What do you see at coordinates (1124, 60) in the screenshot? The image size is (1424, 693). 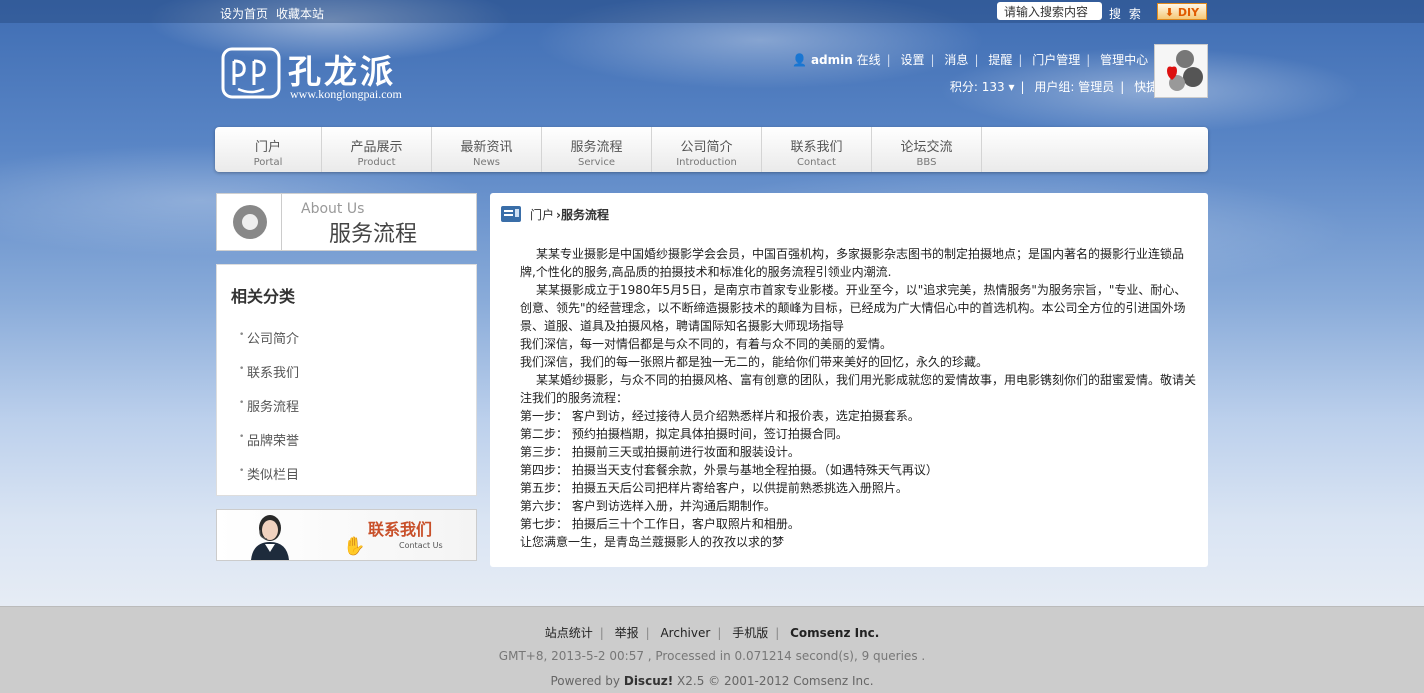 I see `admin-center-link: 管理中心` at bounding box center [1124, 60].